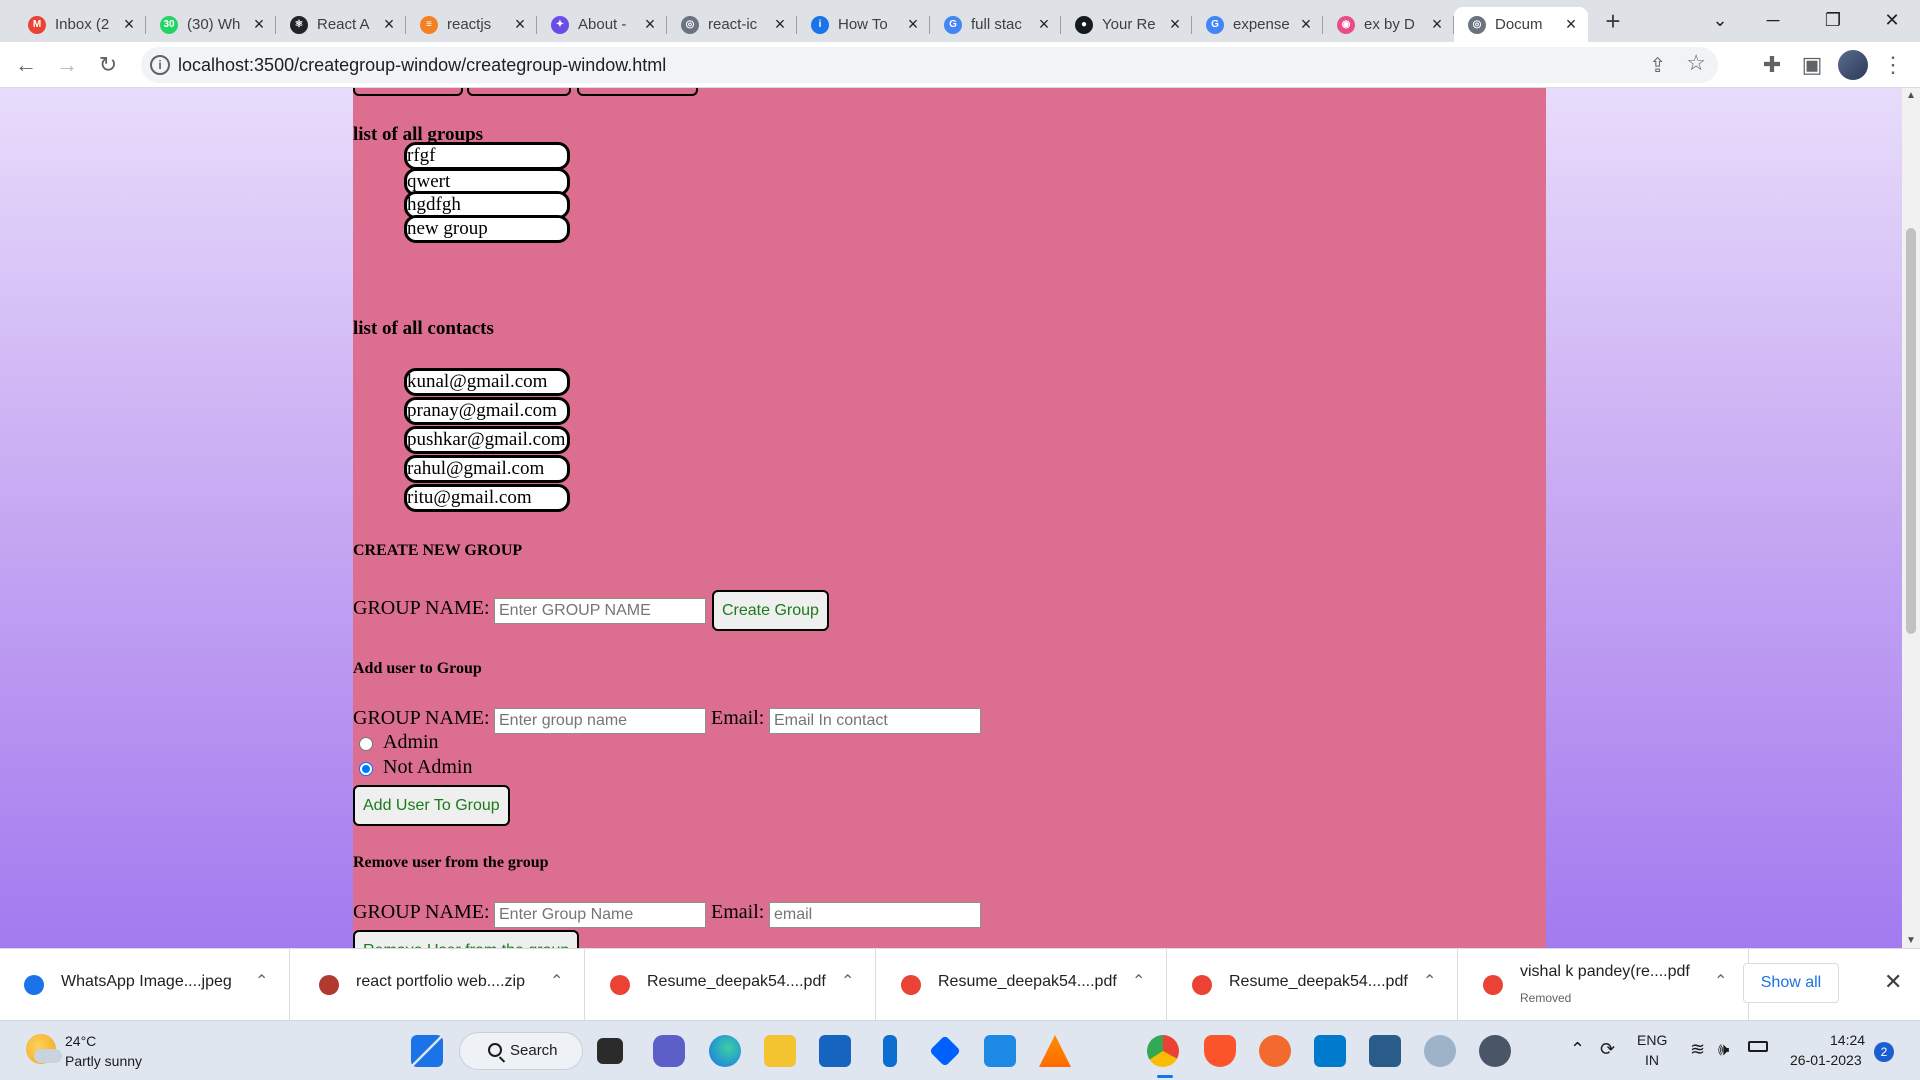 The width and height of the screenshot is (1920, 1080). I want to click on remove-user-email-input, so click(875, 915).